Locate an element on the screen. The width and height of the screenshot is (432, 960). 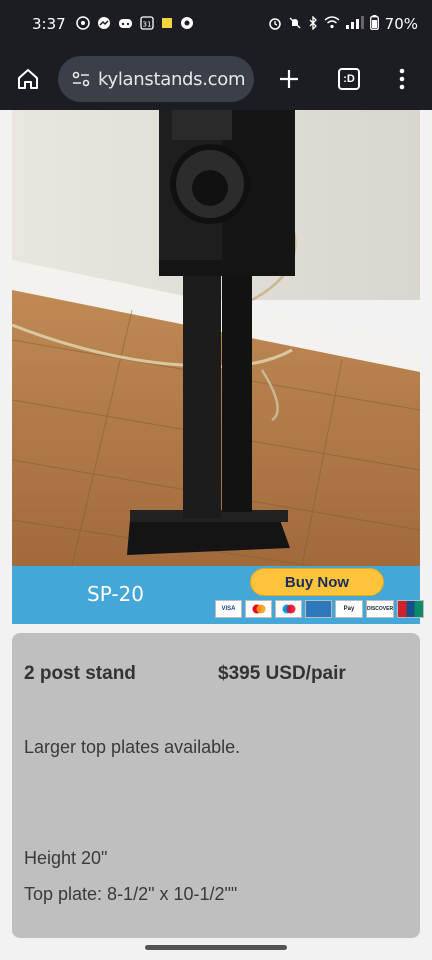
more-vert-icon is located at coordinates (402, 79).